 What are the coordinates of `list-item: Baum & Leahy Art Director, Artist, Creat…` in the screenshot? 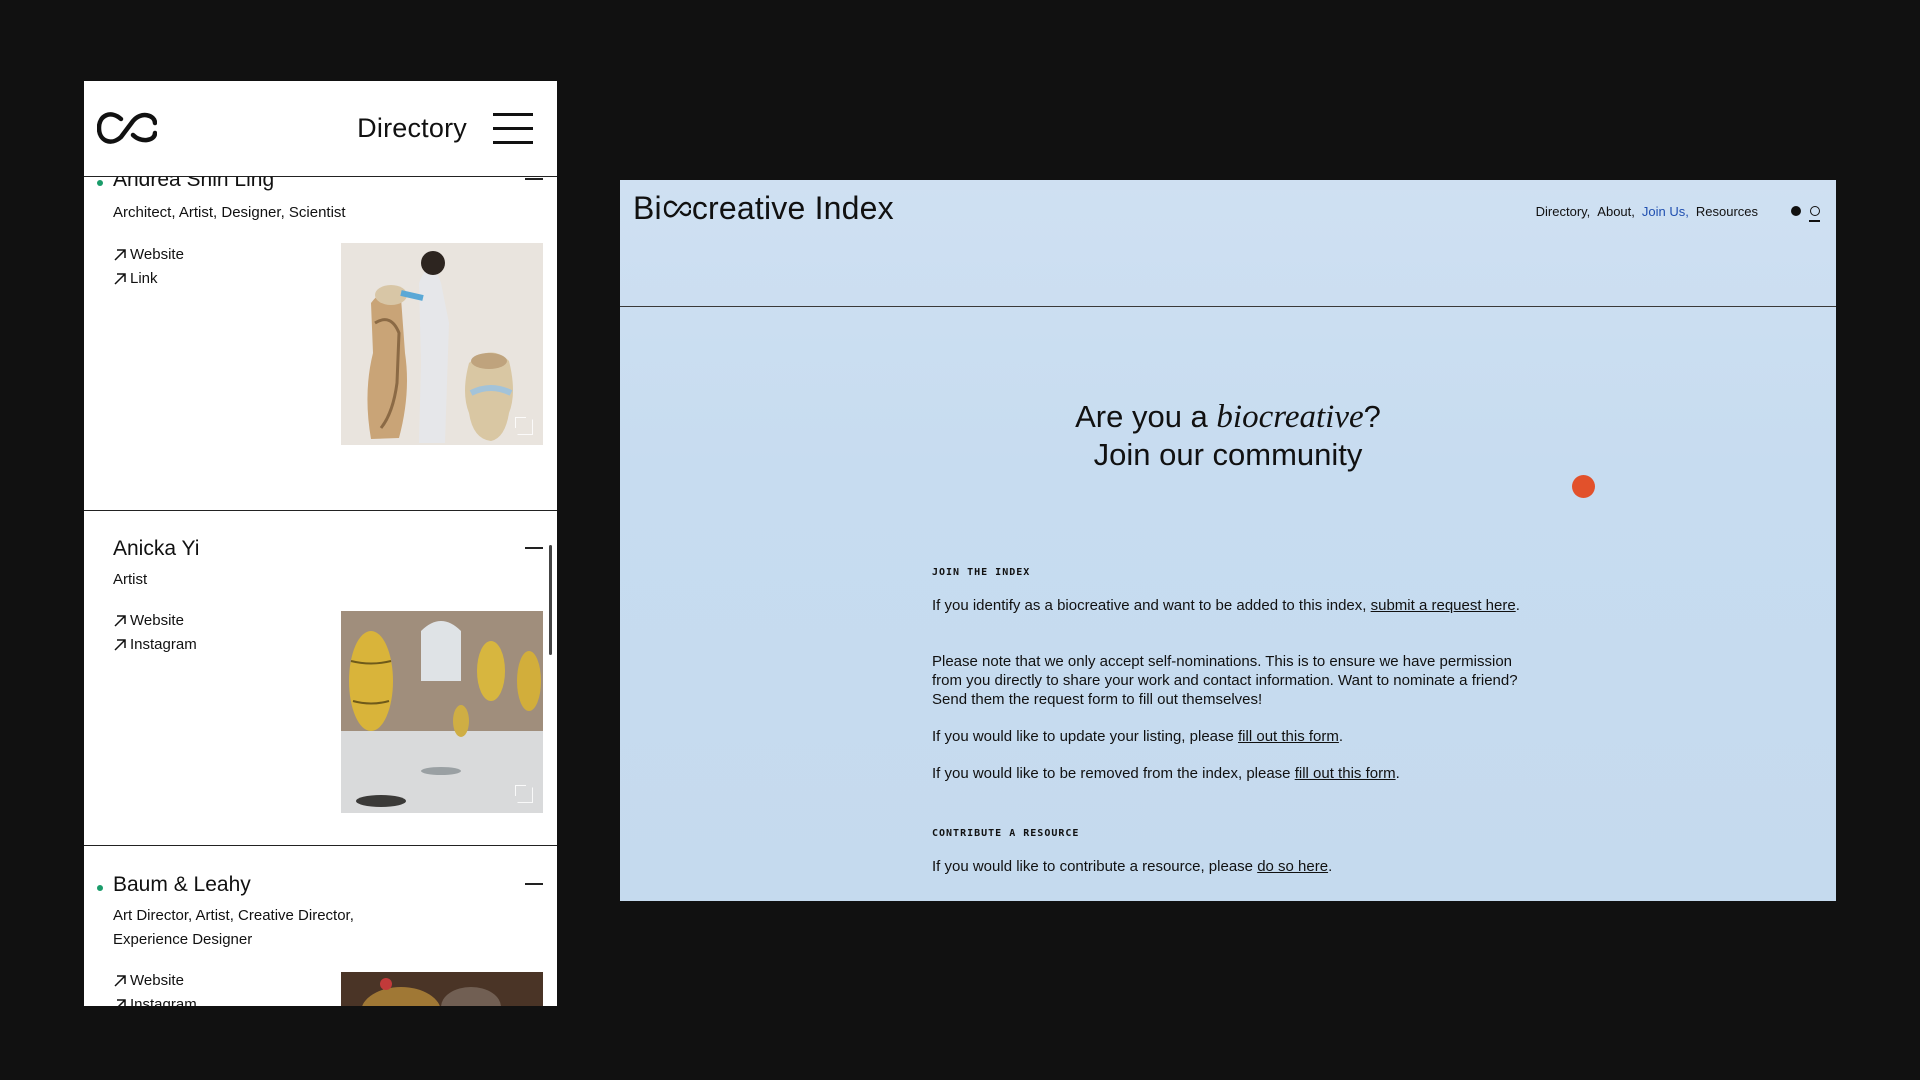 It's located at (320, 926).